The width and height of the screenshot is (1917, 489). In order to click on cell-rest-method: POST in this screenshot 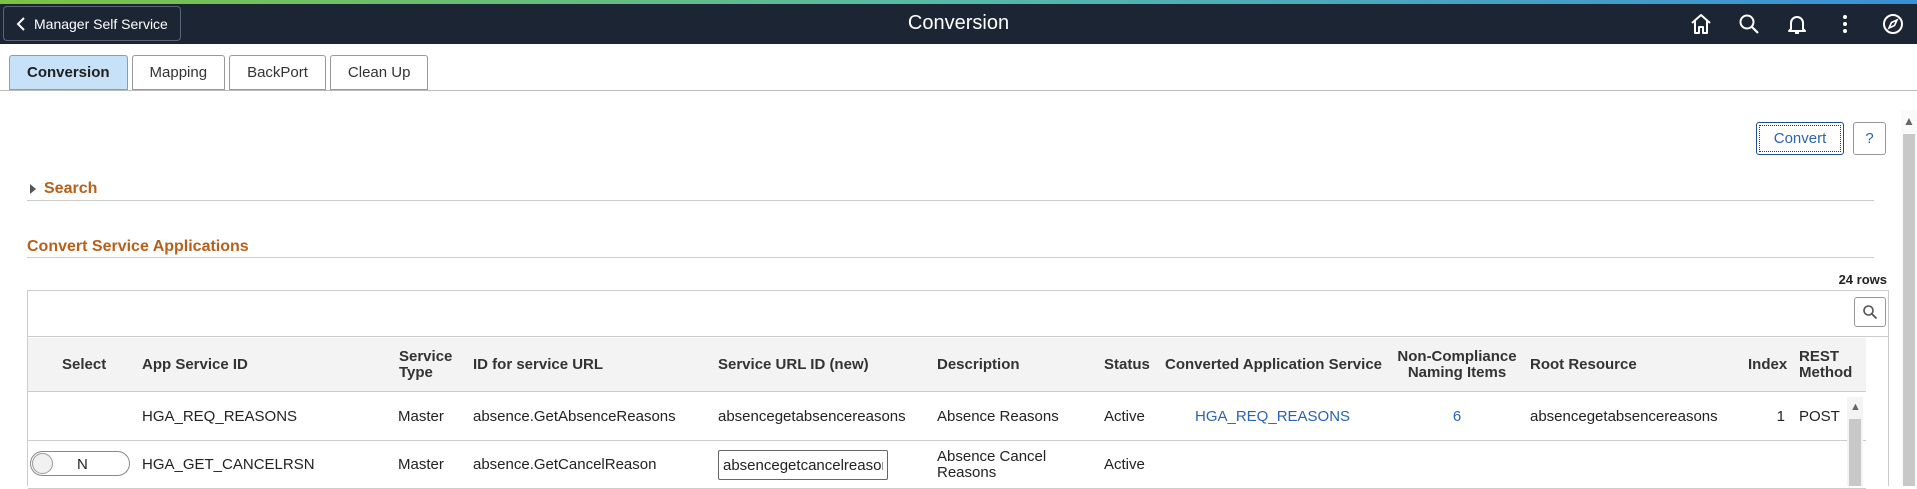, I will do `click(1819, 416)`.